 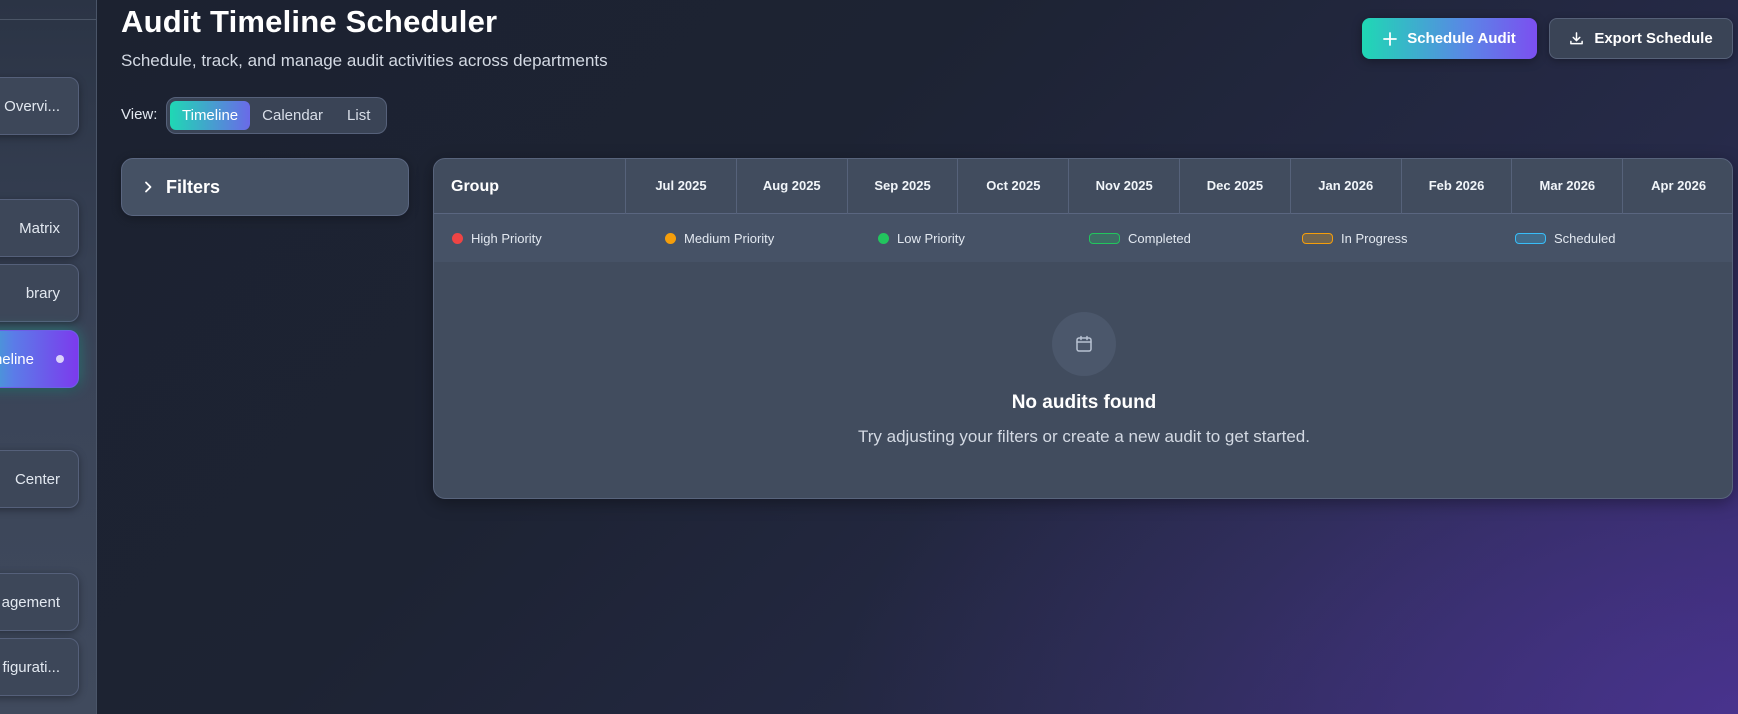 I want to click on sidebar-item-label: agement, so click(x=30, y=602).